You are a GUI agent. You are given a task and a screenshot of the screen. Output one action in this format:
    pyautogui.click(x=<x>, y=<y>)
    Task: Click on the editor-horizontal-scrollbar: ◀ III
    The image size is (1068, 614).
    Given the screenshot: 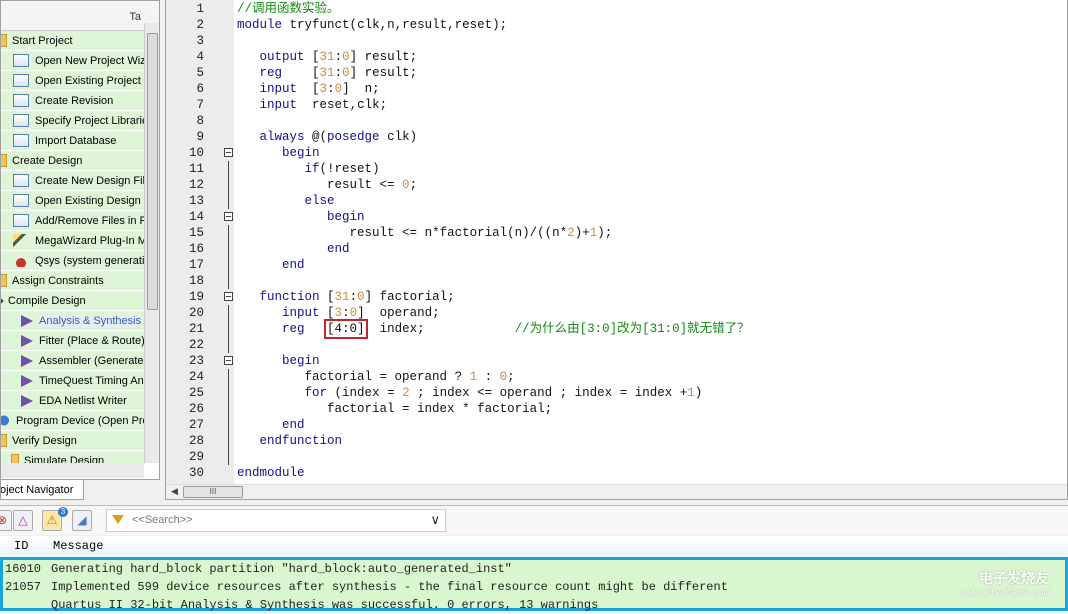 What is the action you would take?
    pyautogui.click(x=616, y=491)
    